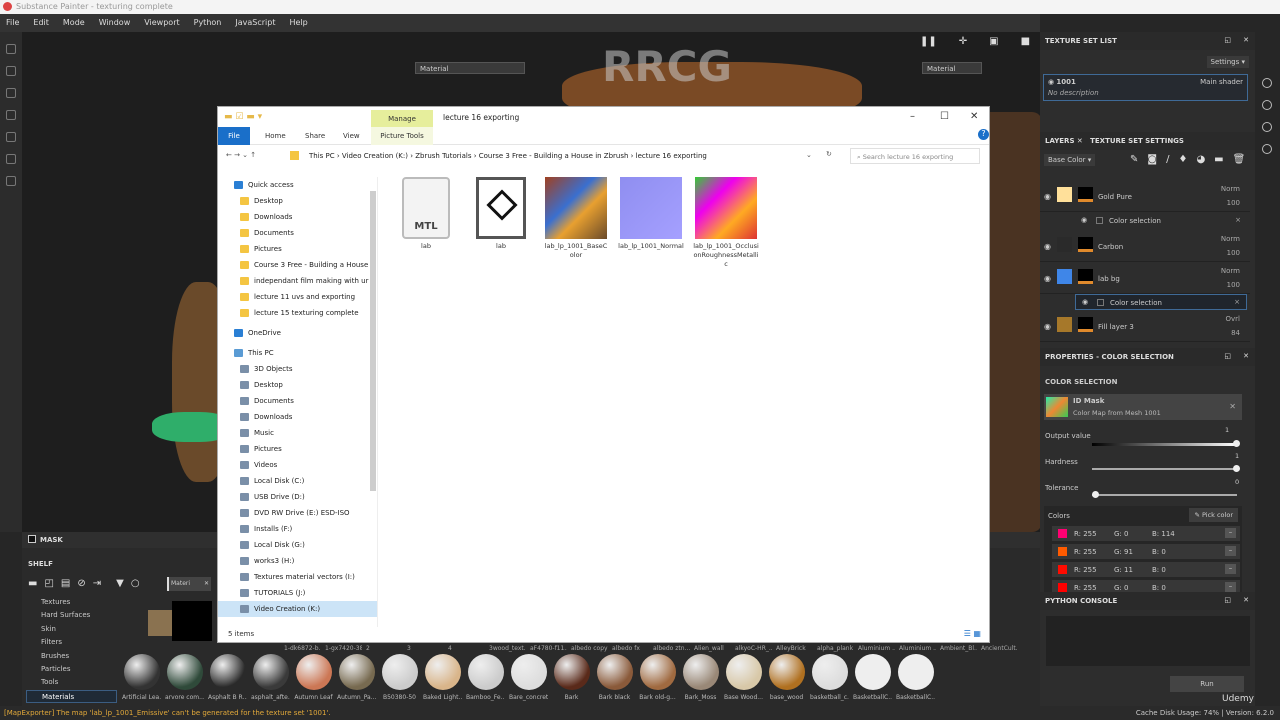 The height and width of the screenshot is (720, 1280). Describe the element at coordinates (11, 137) in the screenshot. I see `smudge-tool-icon` at that location.